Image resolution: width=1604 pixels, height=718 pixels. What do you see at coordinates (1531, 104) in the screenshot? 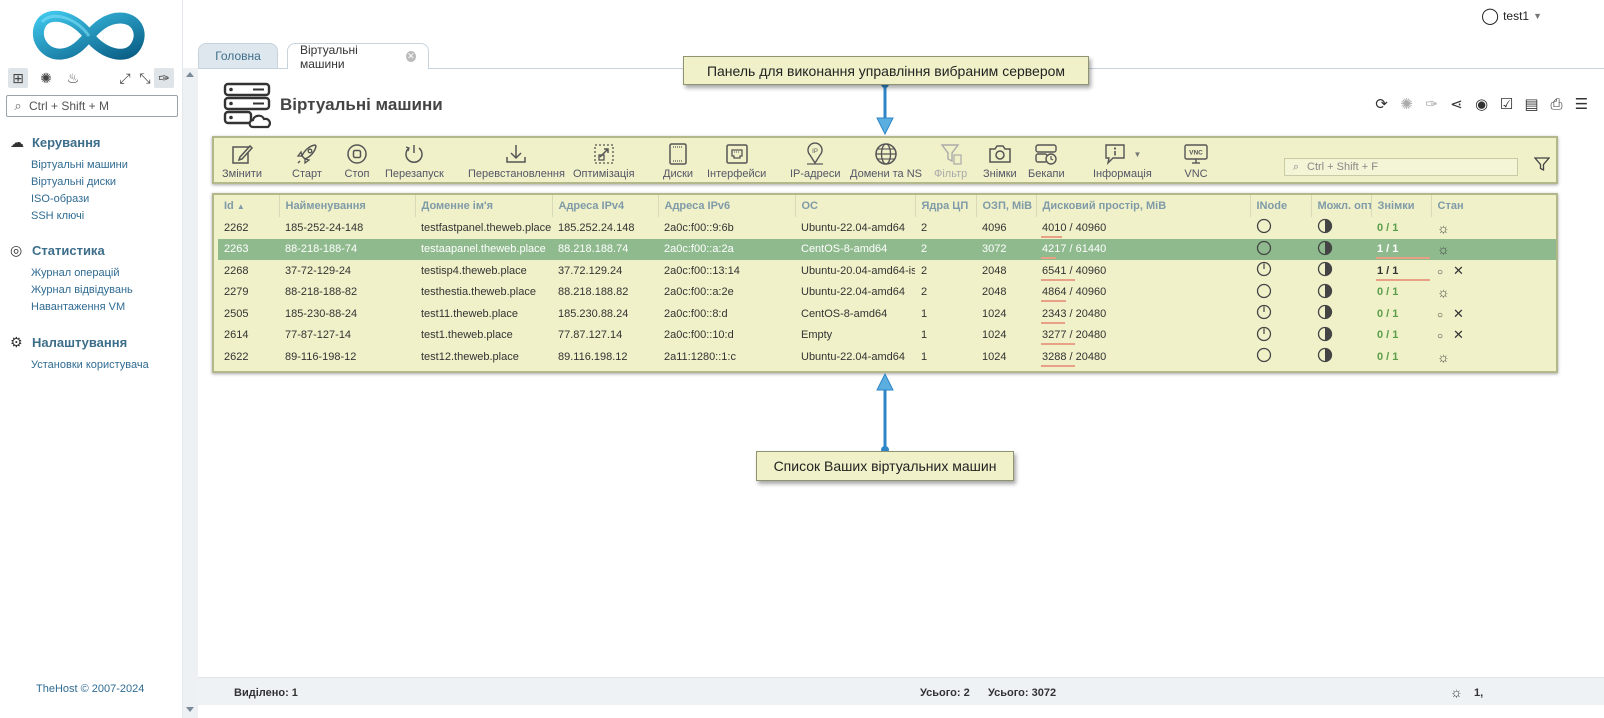
I see `excel-icon: ▤` at bounding box center [1531, 104].